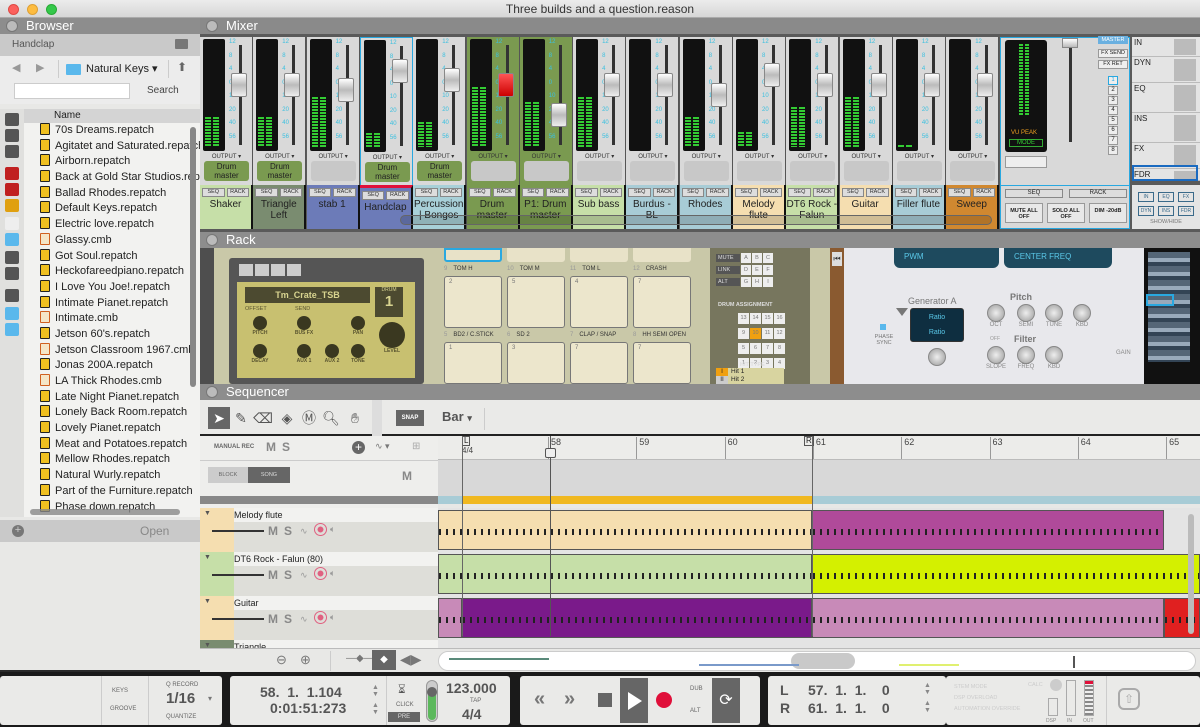  I want to click on drum-assignment-button: 7, so click(767, 348).